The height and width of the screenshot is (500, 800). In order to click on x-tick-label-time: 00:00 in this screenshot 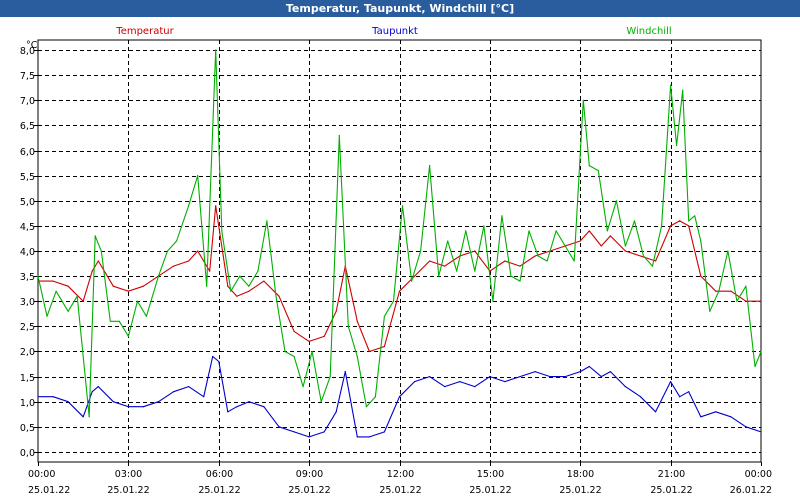, I will do `click(41, 474)`.